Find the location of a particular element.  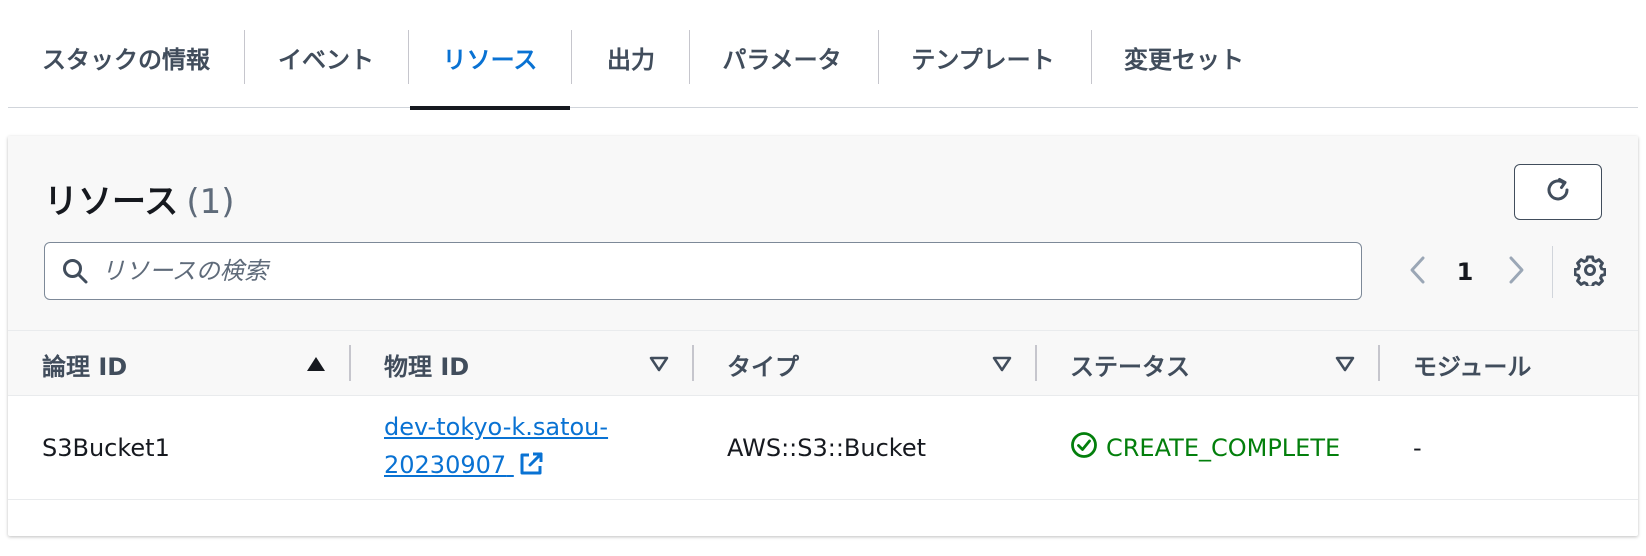

tab-change-sets: 変更セット is located at coordinates (1184, 69).